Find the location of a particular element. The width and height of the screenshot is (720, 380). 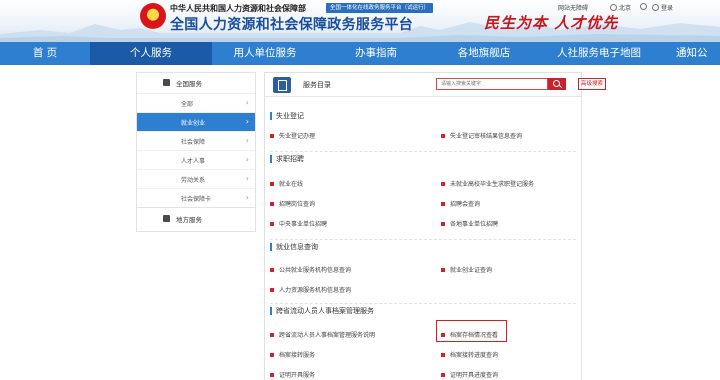

section-title: 失业登记 is located at coordinates (423, 116).